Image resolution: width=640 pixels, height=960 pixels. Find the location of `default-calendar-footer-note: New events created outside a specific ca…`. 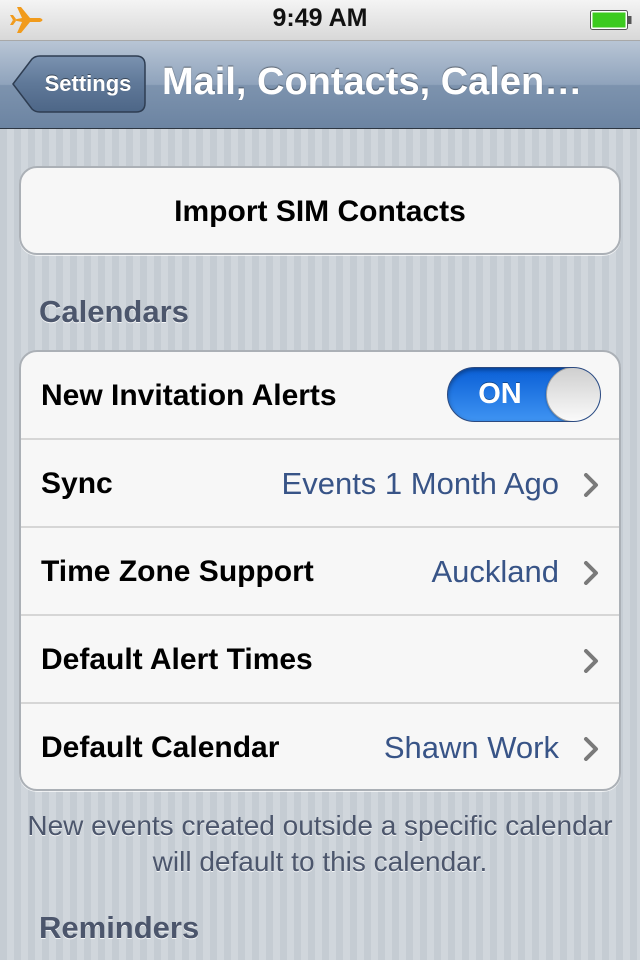

default-calendar-footer-note: New events created outside a specific ca… is located at coordinates (320, 843).